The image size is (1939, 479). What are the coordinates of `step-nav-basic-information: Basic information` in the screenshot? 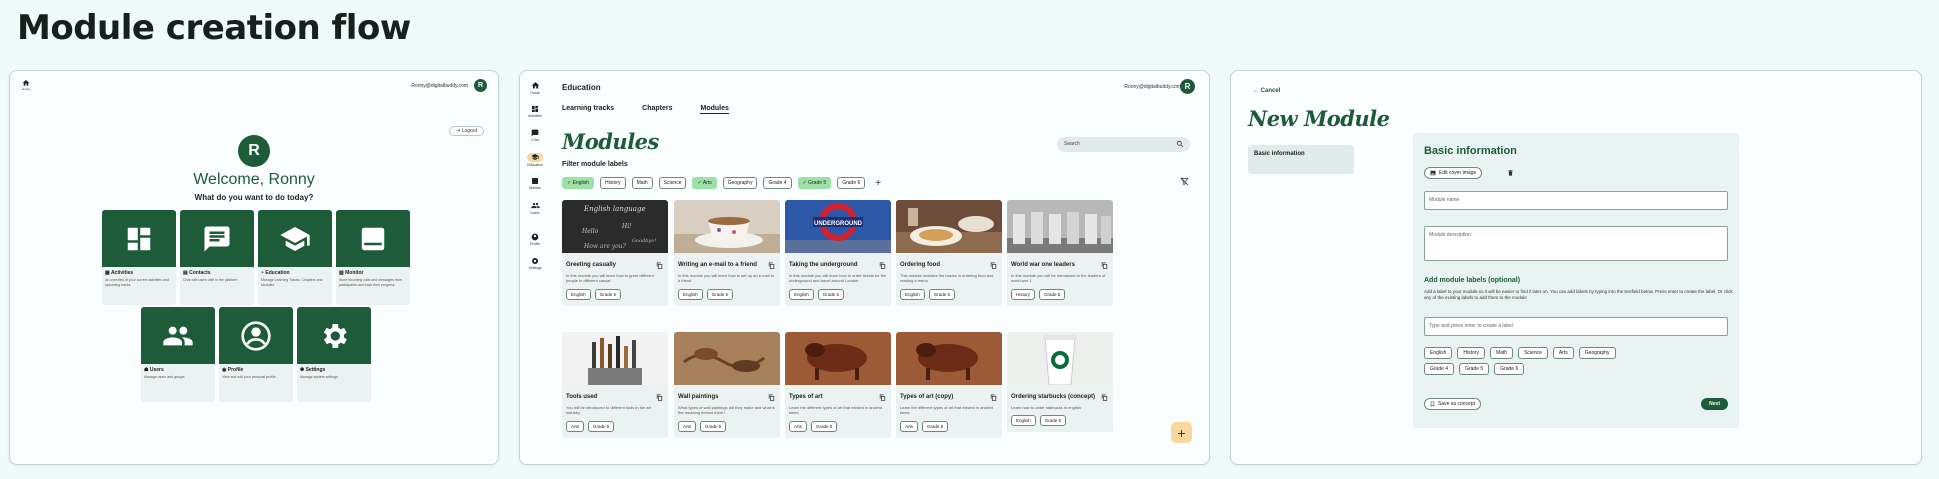 It's located at (1301, 159).